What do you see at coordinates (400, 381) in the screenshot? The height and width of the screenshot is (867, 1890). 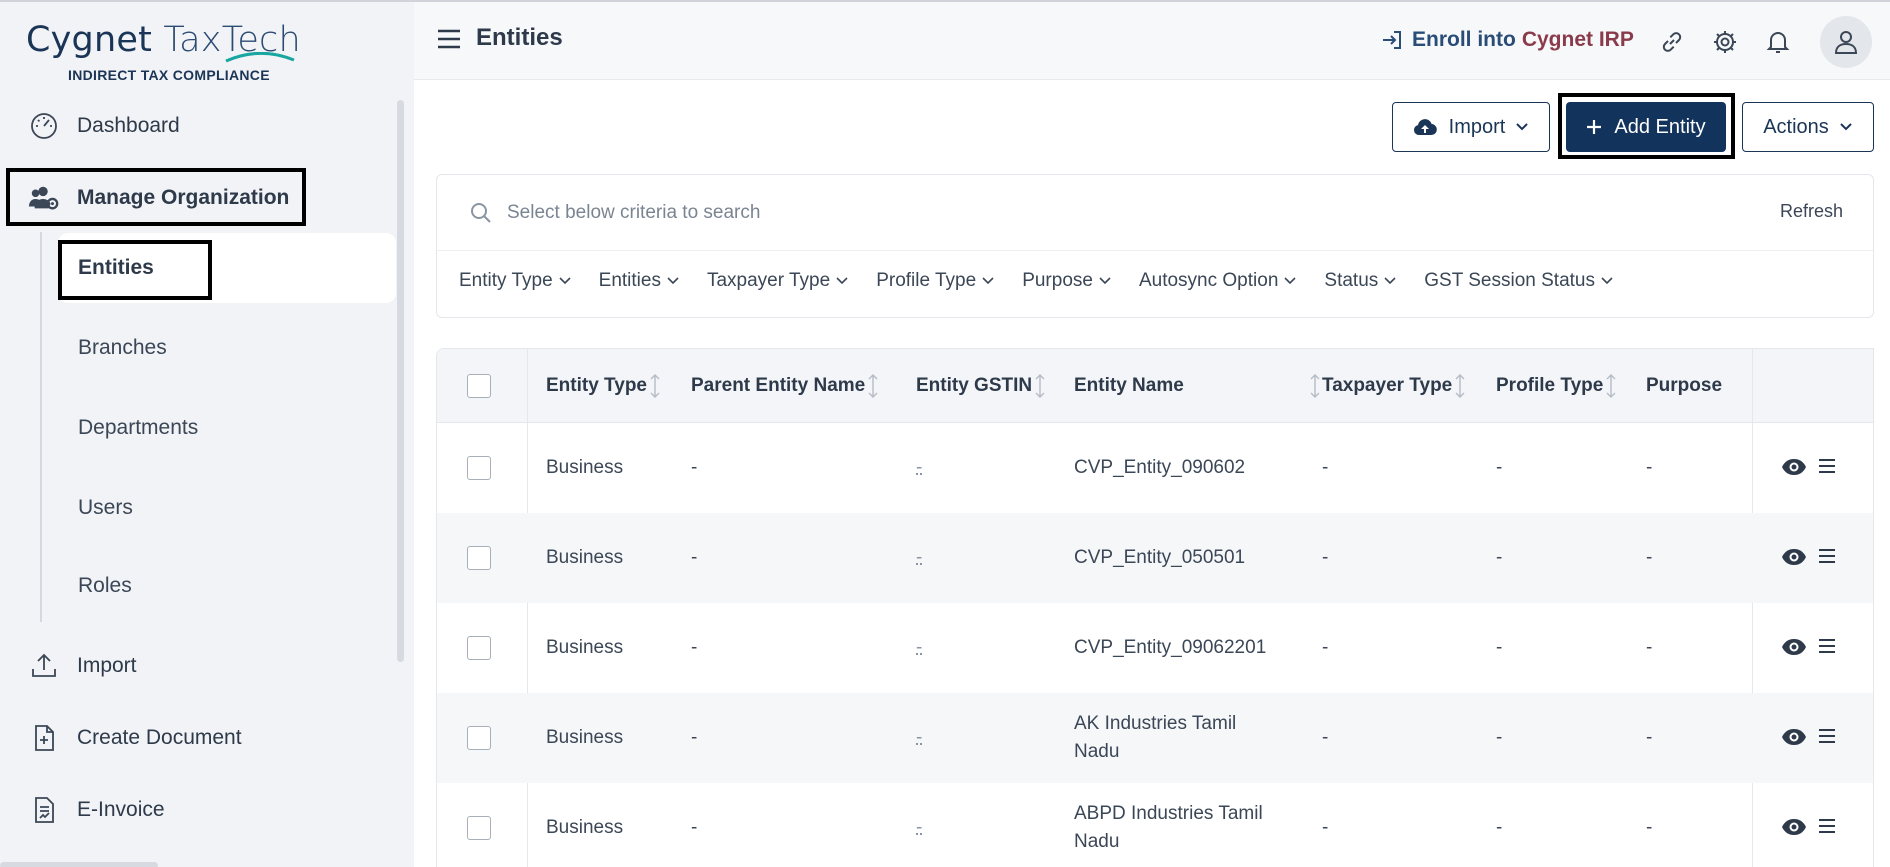 I see `sidebar-scrollbar` at bounding box center [400, 381].